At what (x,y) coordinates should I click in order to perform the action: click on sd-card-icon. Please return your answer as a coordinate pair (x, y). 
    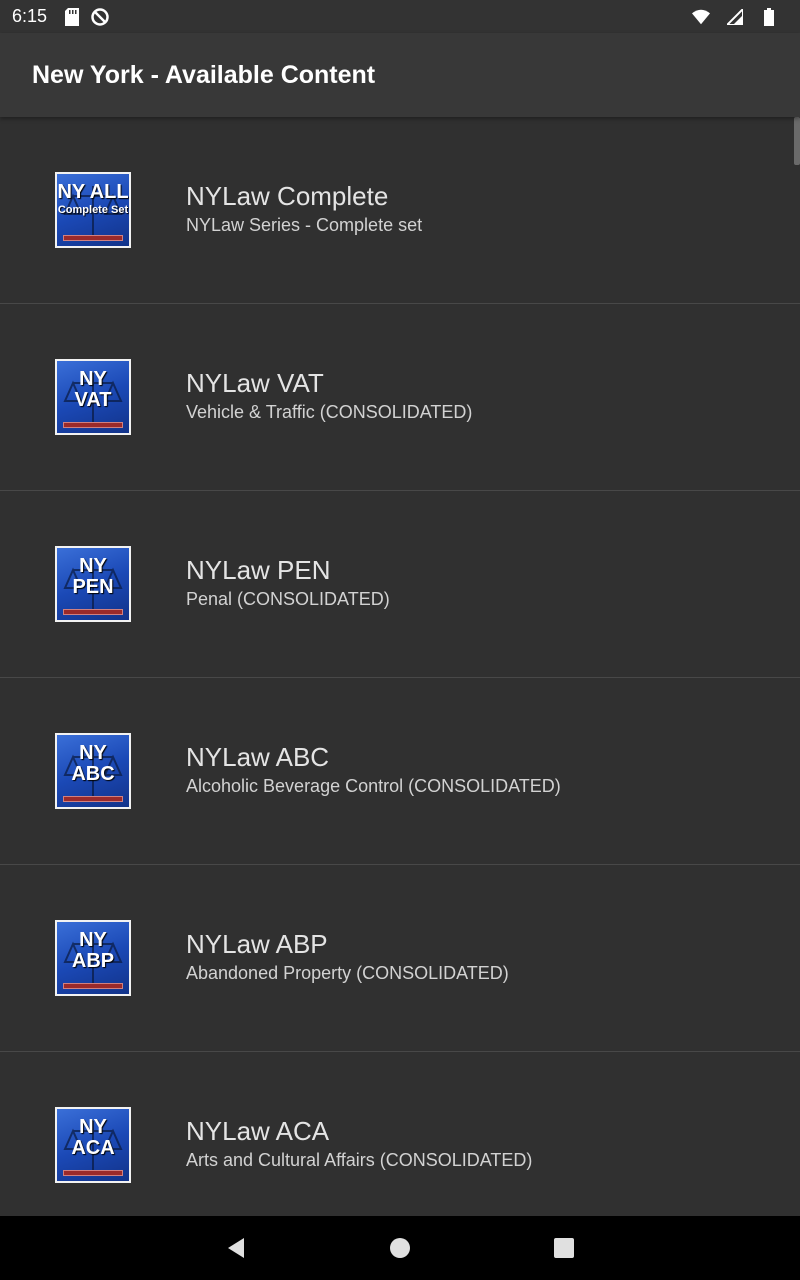
    Looking at the image, I should click on (72, 16).